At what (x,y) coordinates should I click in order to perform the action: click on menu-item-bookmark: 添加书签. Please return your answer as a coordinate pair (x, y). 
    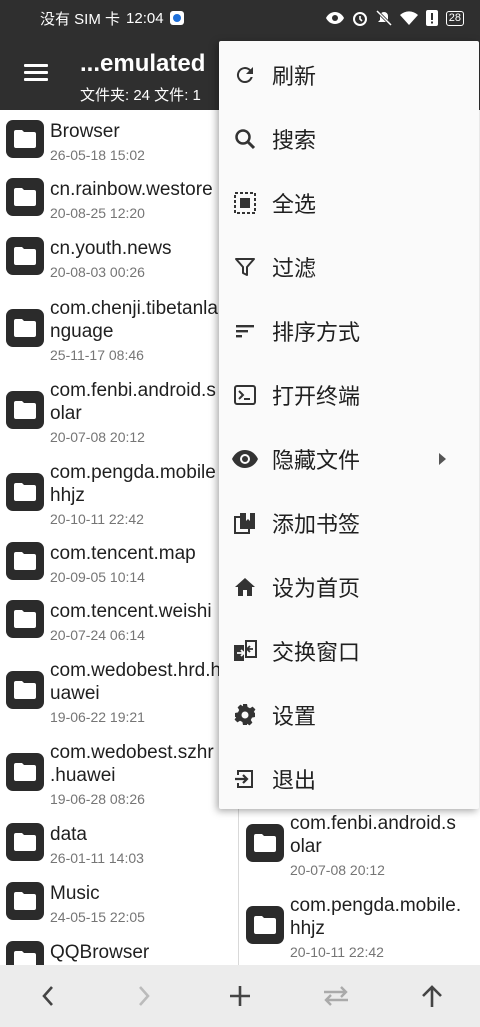
    Looking at the image, I should click on (349, 523).